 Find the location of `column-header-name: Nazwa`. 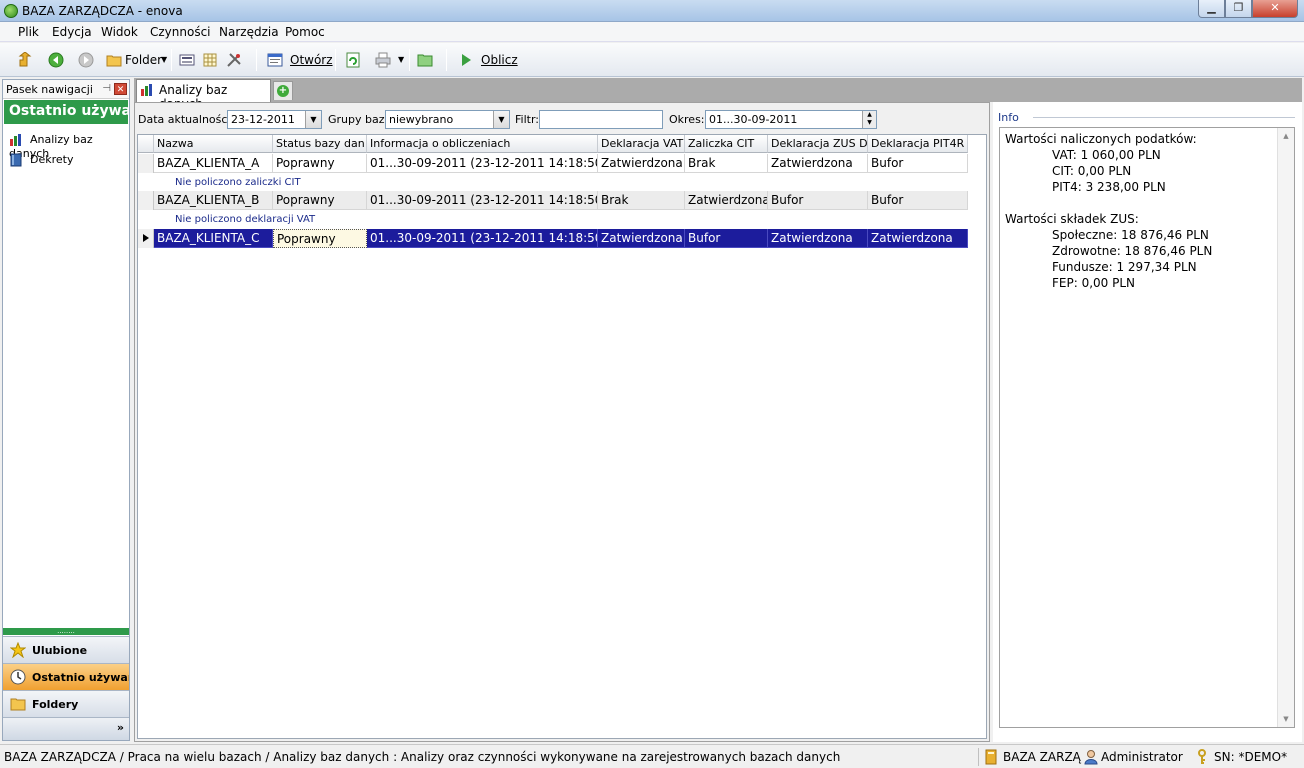

column-header-name: Nazwa is located at coordinates (213, 144).